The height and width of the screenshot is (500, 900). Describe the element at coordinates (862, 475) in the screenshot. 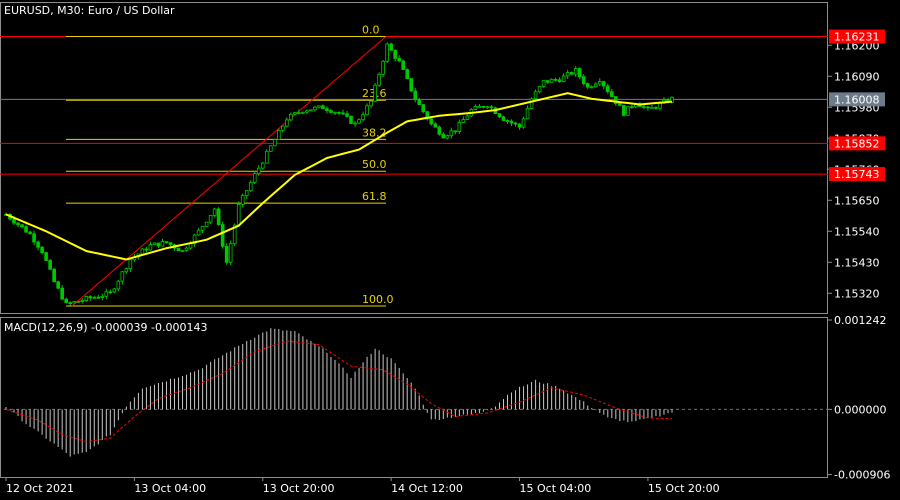

I see `macd-tick-label: -0.000906` at that location.